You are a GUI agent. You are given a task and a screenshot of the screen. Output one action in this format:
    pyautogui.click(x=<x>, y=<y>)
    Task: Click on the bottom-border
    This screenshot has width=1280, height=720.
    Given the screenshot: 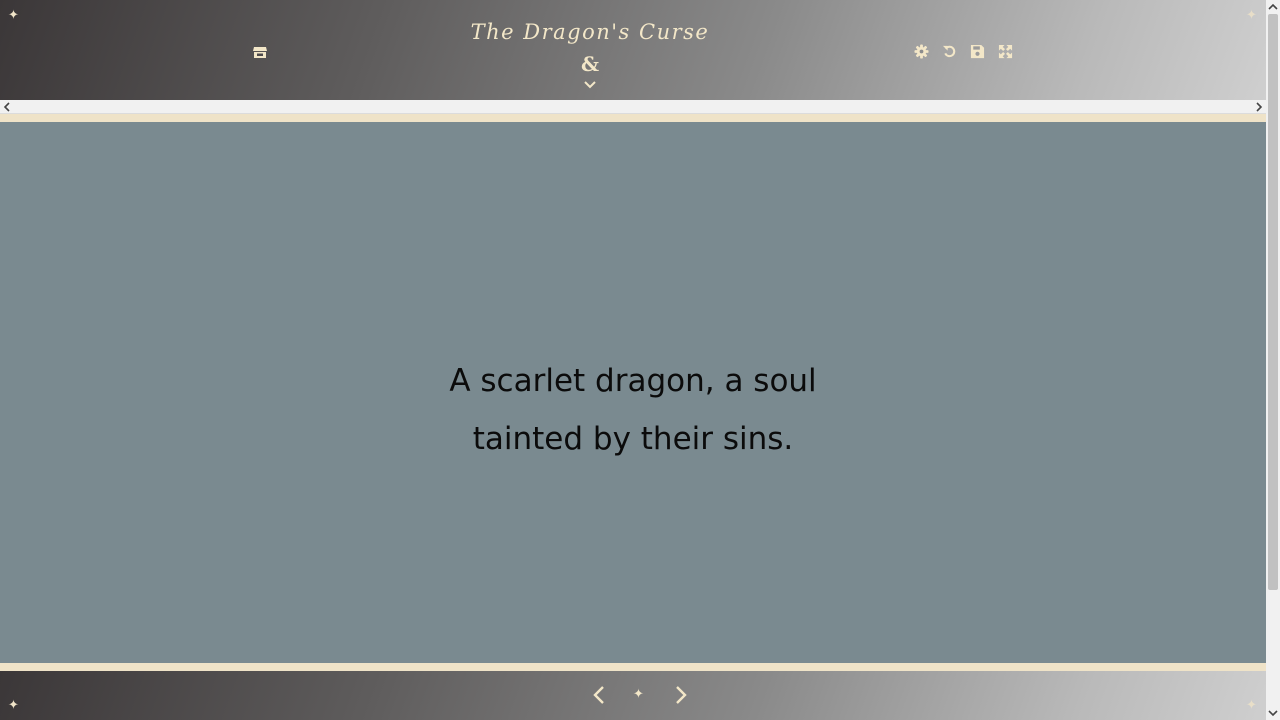 What is the action you would take?
    pyautogui.click(x=633, y=667)
    